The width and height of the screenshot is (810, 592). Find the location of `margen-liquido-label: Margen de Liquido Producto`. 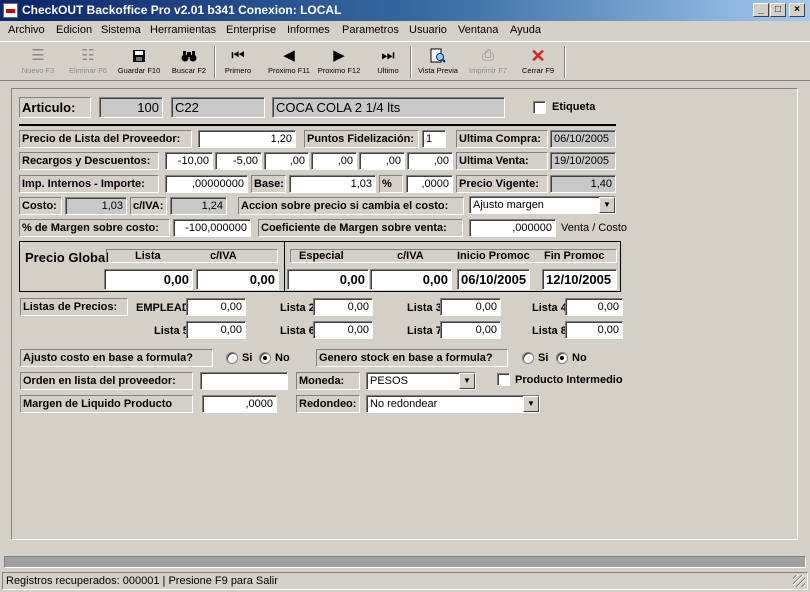

margen-liquido-label: Margen de Liquido Producto is located at coordinates (106, 404).